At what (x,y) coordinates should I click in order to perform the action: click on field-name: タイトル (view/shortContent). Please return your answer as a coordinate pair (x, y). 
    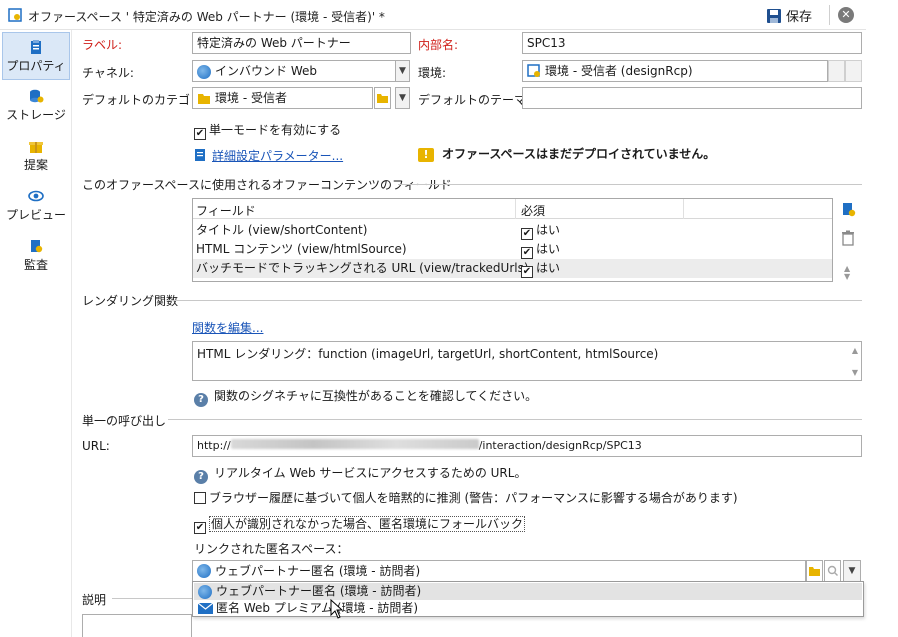
    Looking at the image, I should click on (282, 230).